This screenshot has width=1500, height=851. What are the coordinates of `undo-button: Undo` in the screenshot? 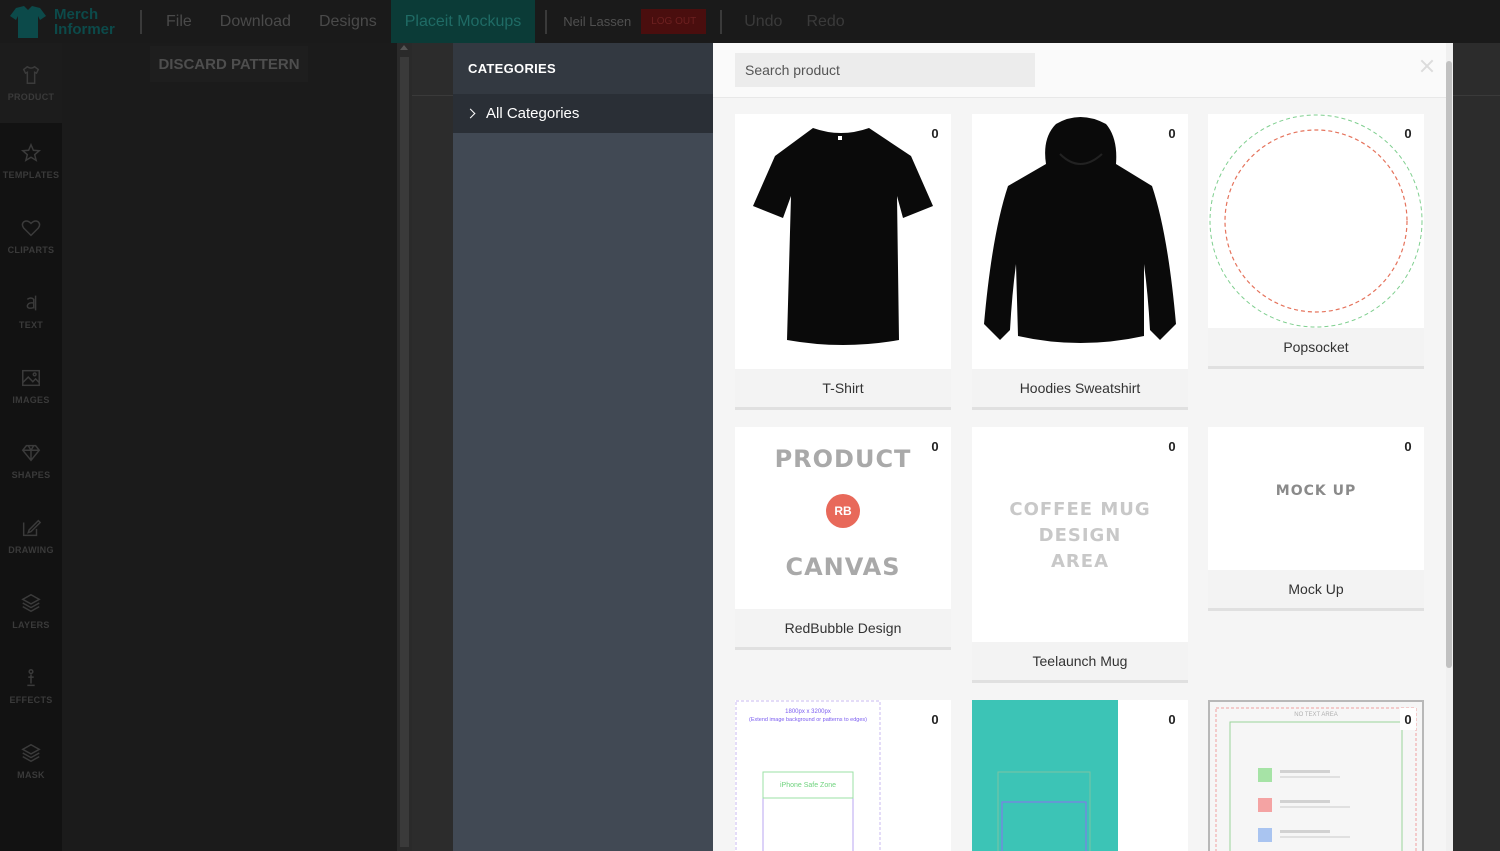 It's located at (763, 22).